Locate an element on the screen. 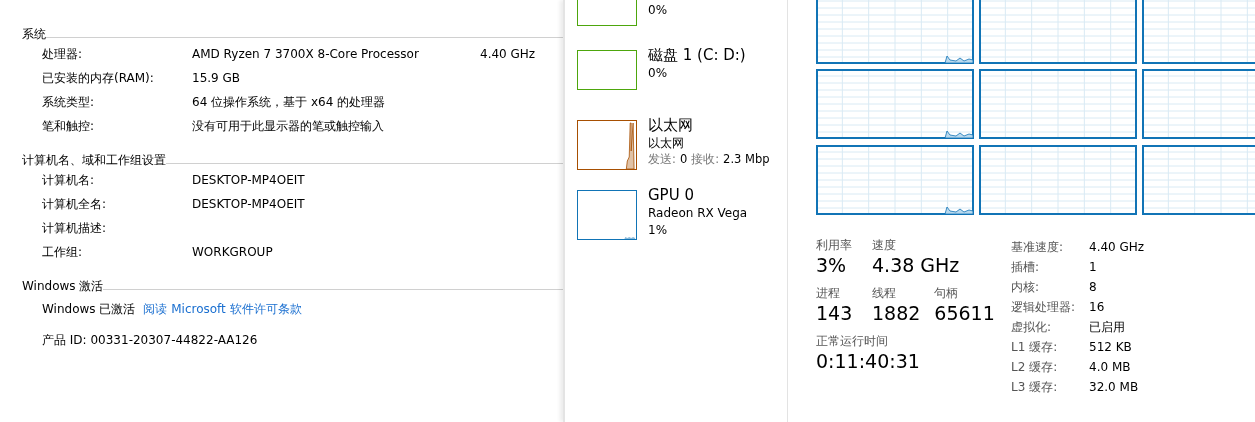 This screenshot has width=1255, height=422. device-subtitle: Radeon RX Vega is located at coordinates (698, 213).